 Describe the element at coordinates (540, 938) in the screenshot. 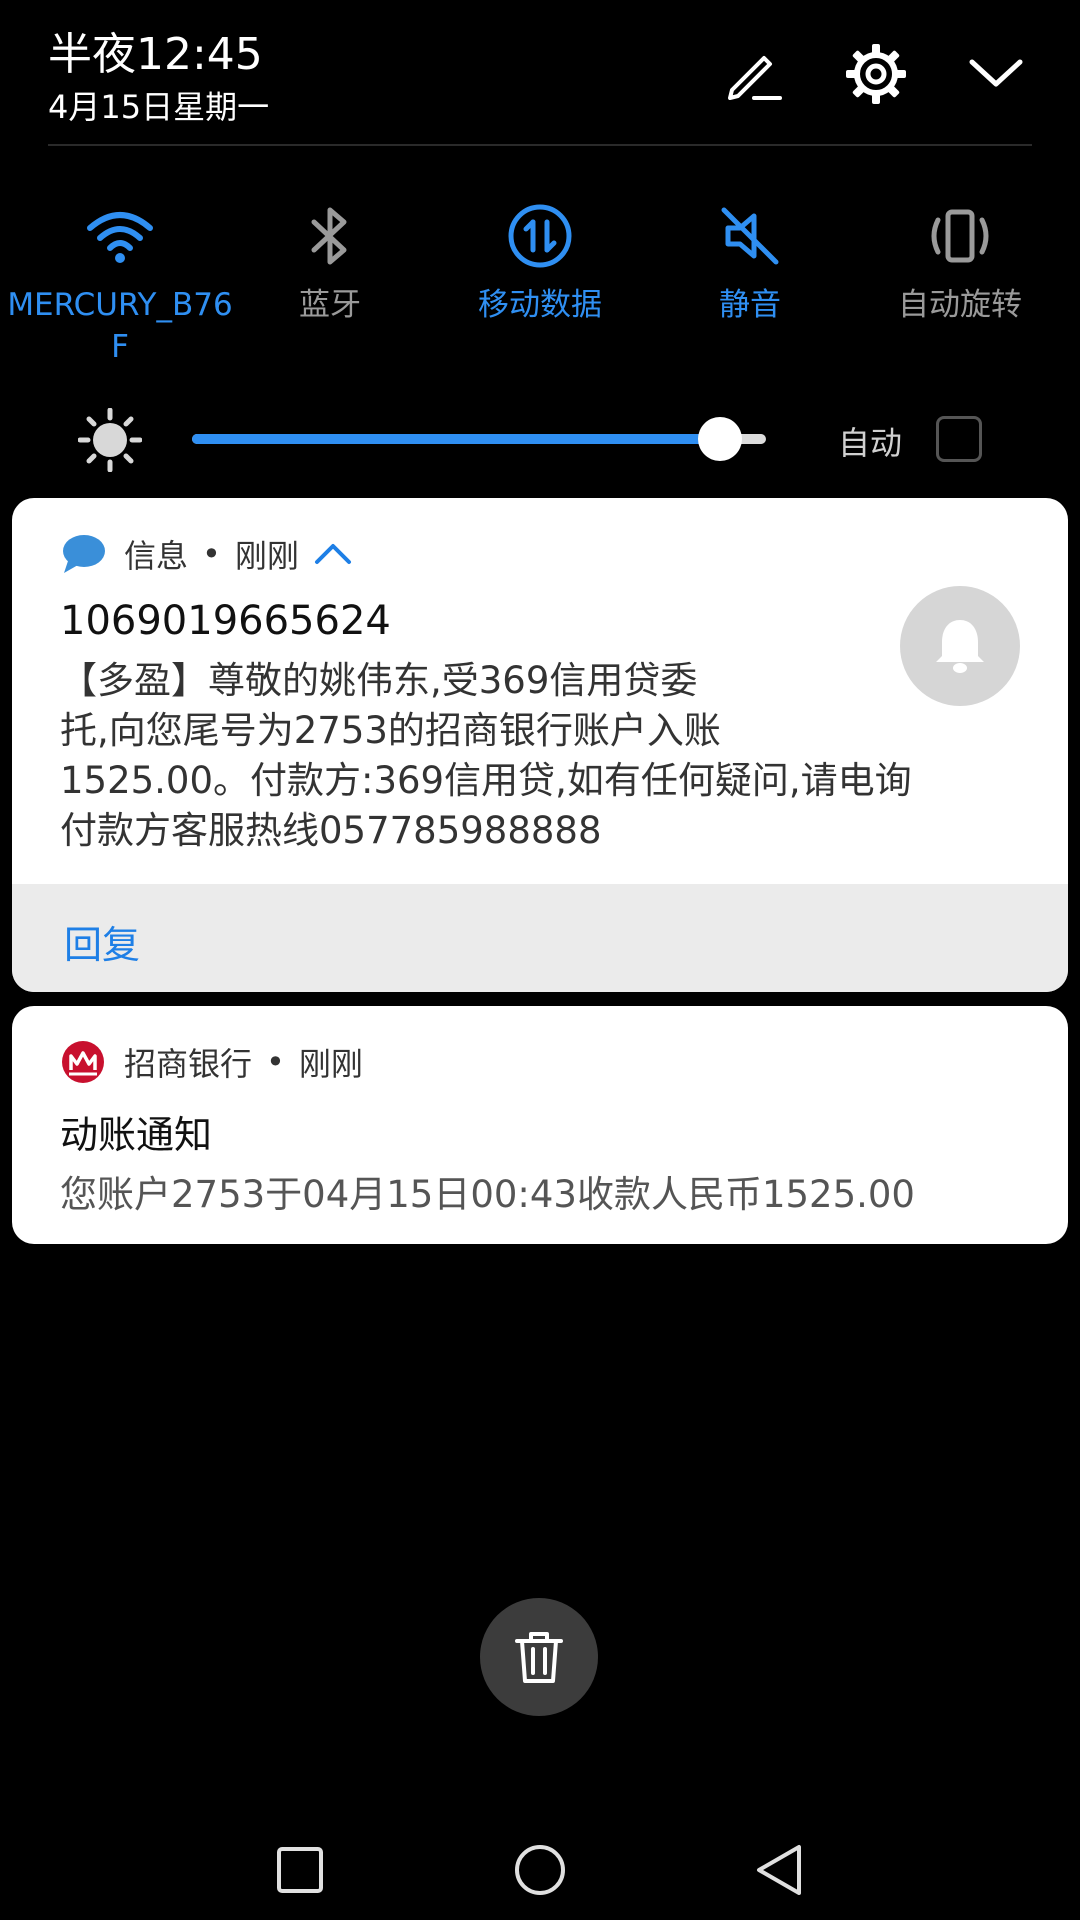

I see `notification-actions: 回复` at that location.